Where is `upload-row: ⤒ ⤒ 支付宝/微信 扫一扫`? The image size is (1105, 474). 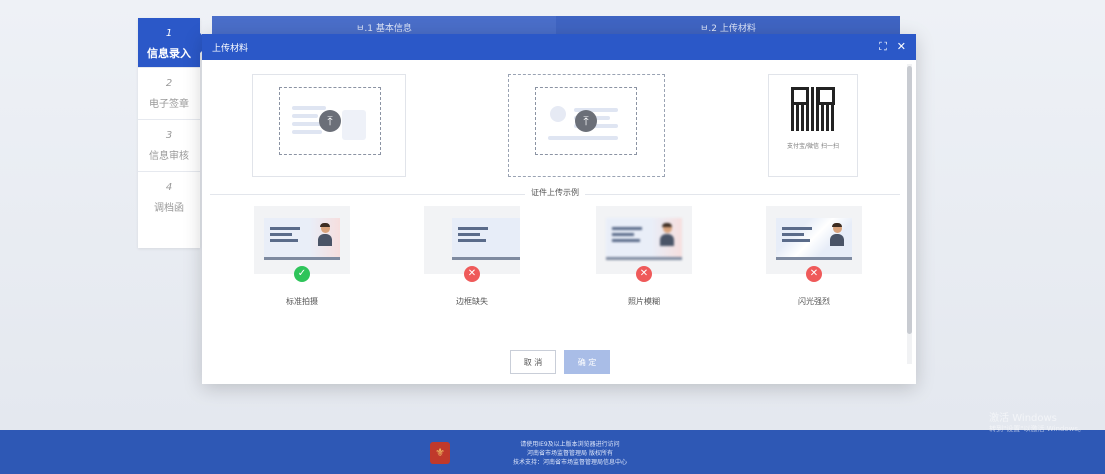
upload-row: ⤒ ⤒ 支付宝/微信 扫一扫 is located at coordinates (559, 126).